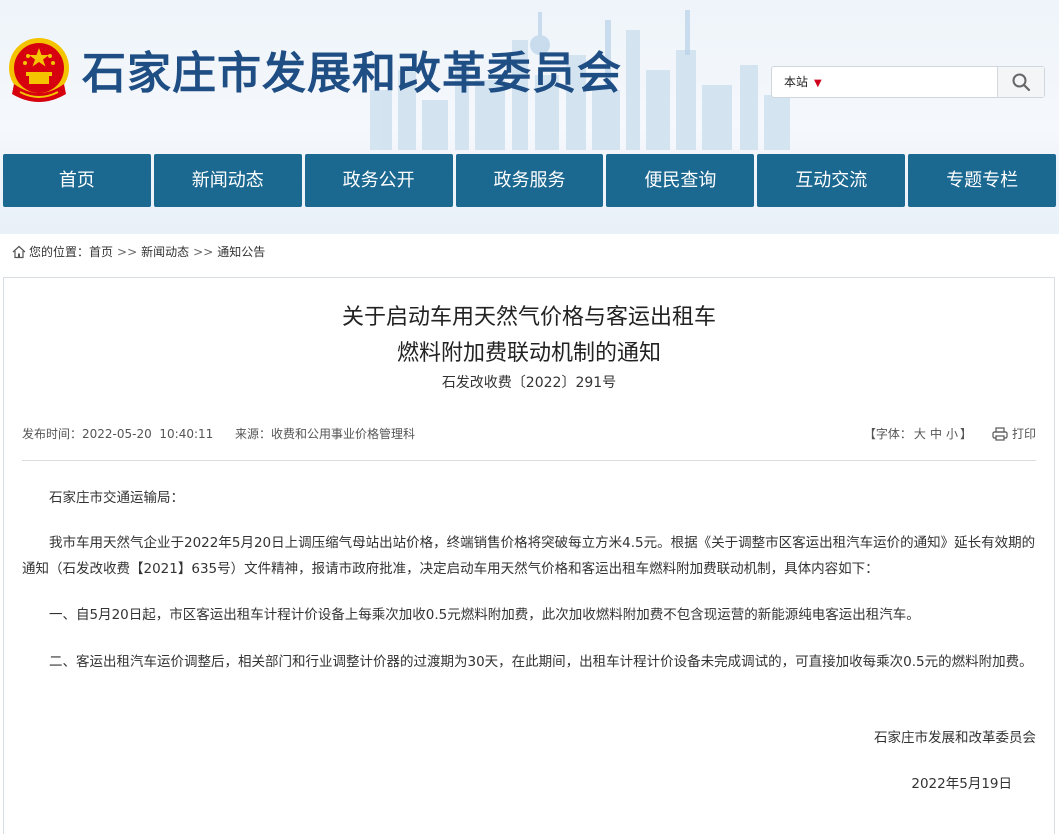 Image resolution: width=1059 pixels, height=834 pixels. Describe the element at coordinates (52, 434) in the screenshot. I see `publish-time-label: 发布时间：` at that location.